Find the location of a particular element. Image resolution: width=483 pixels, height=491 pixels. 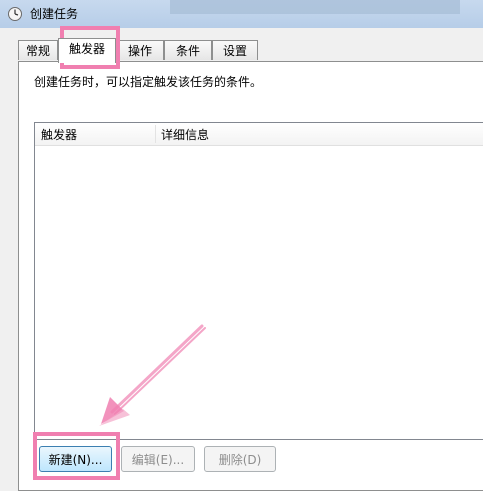

triggers-description: 创建任务时，可以指定触发该任务的条件。 is located at coordinates (148, 82).